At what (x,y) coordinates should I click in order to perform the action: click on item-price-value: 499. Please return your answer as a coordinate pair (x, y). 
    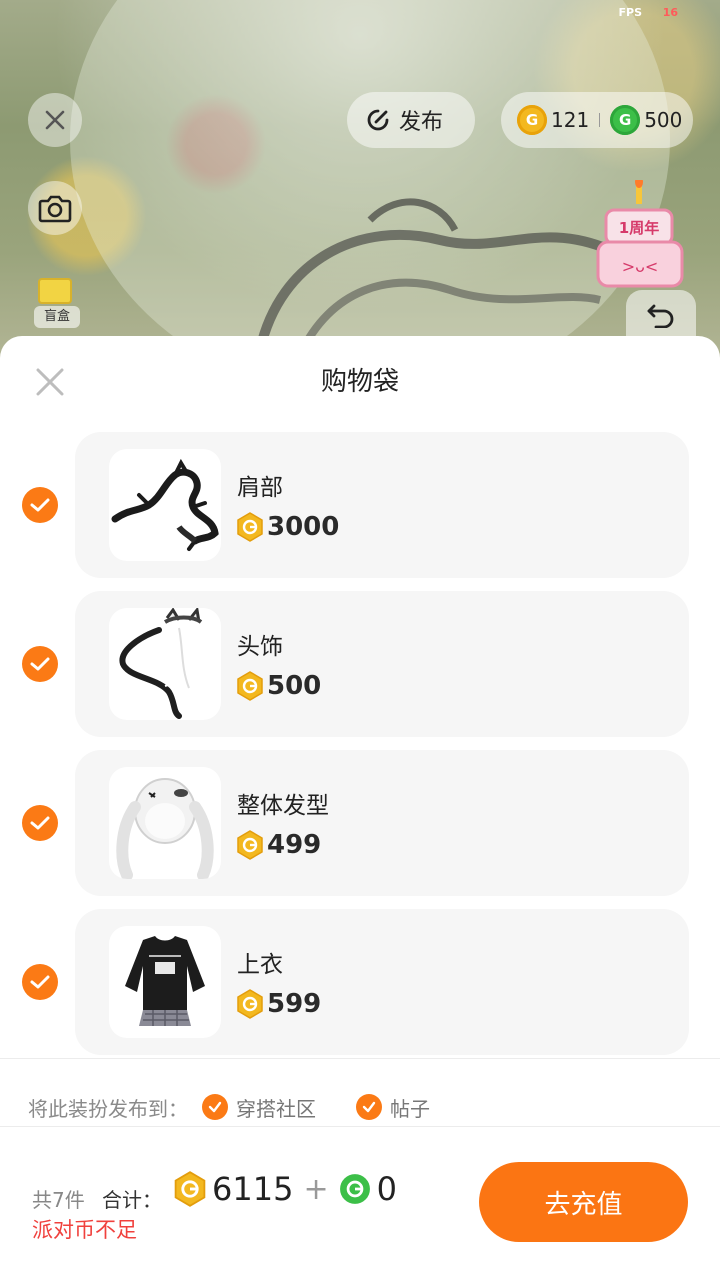
    Looking at the image, I should click on (294, 845).